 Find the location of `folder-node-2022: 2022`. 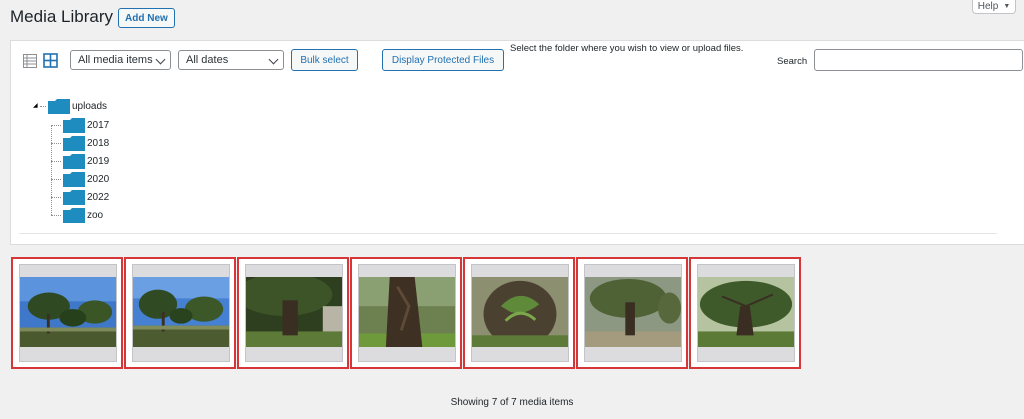

folder-node-2022: 2022 is located at coordinates (80, 197).